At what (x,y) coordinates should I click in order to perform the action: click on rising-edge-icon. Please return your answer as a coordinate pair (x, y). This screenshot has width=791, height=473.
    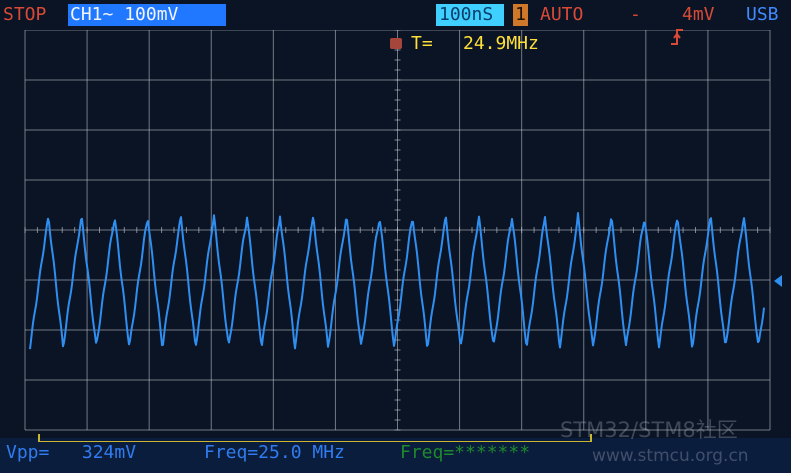
    Looking at the image, I should click on (643, 24).